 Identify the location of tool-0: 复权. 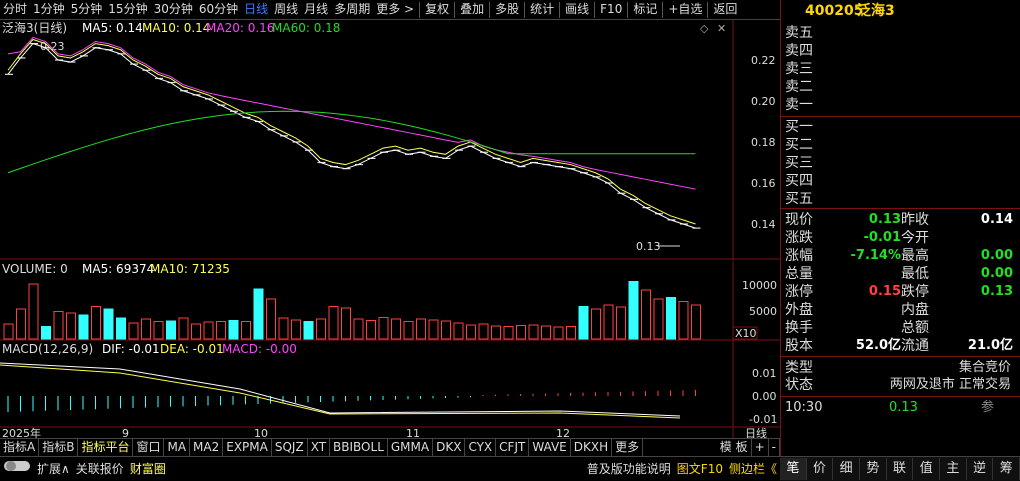
(437, 9).